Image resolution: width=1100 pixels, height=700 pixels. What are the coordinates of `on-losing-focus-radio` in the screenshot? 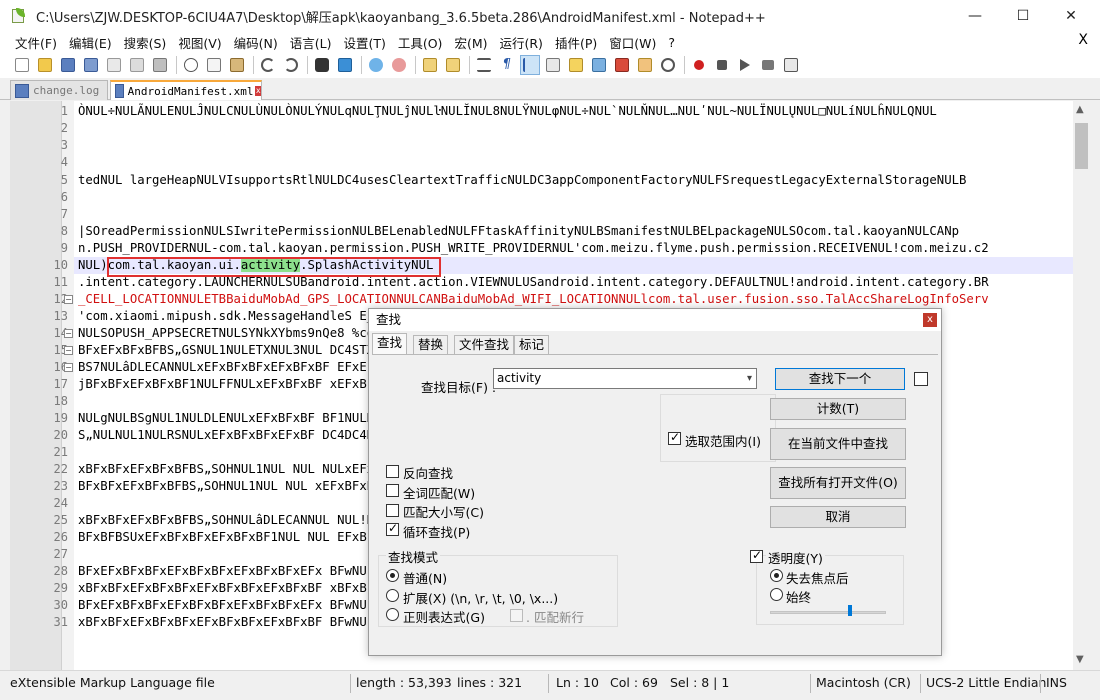 It's located at (776, 575).